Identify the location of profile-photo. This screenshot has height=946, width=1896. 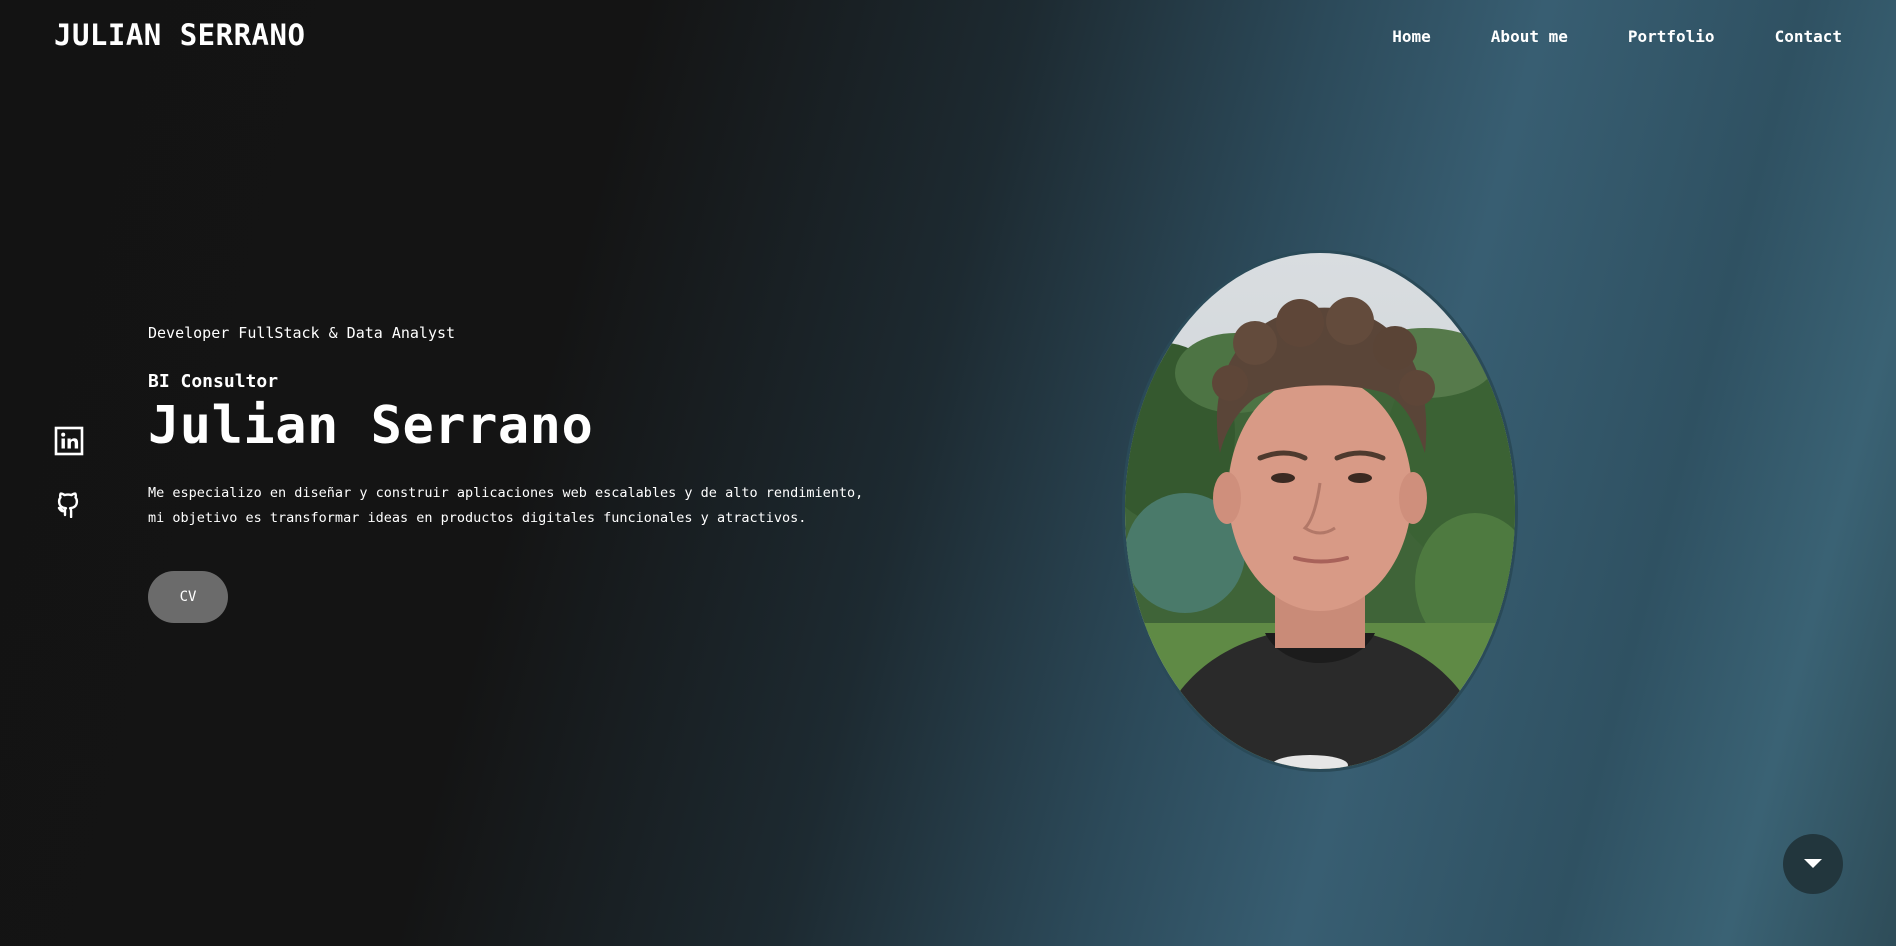
(1320, 511).